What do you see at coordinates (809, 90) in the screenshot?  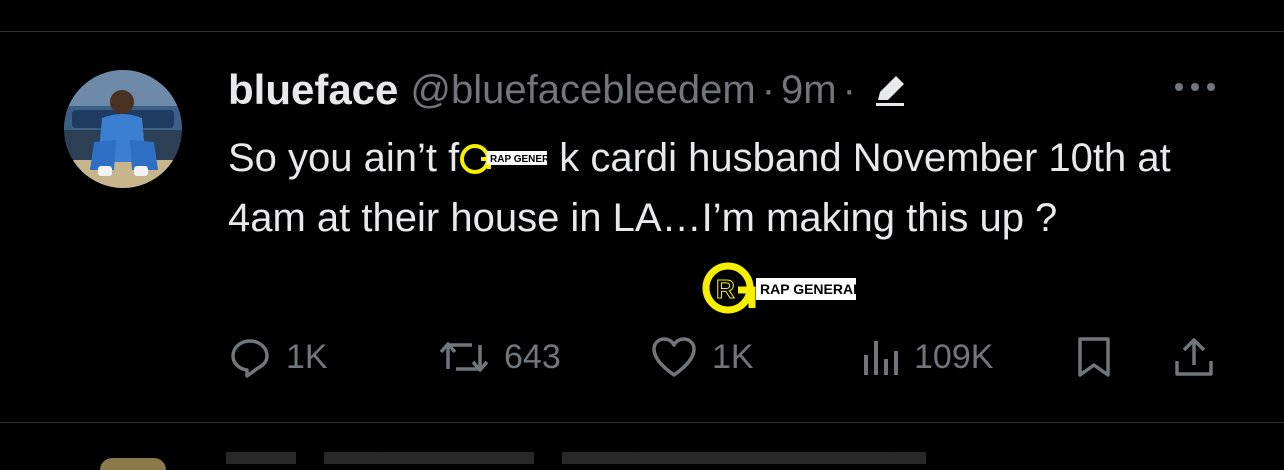 I see `timestamp: 9m` at bounding box center [809, 90].